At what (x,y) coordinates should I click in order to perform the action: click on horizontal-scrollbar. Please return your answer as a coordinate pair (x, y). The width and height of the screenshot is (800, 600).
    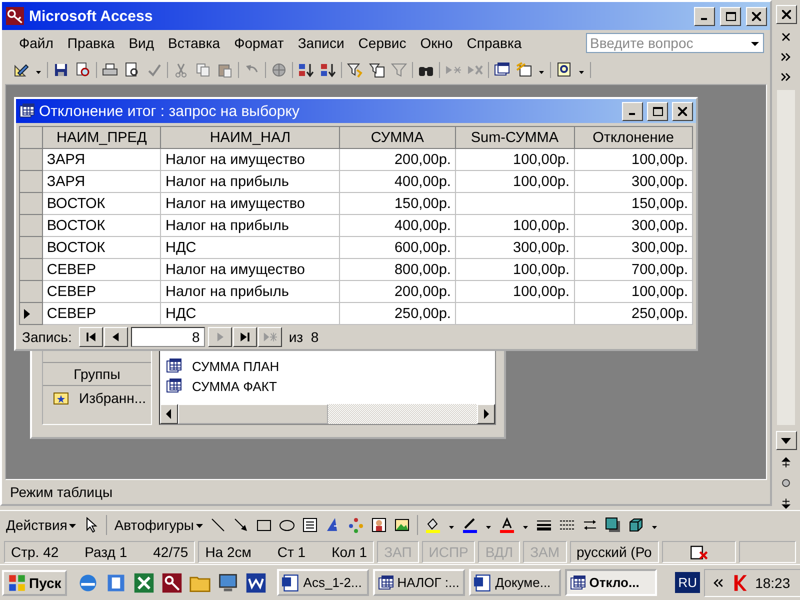
    Looking at the image, I should click on (327, 414).